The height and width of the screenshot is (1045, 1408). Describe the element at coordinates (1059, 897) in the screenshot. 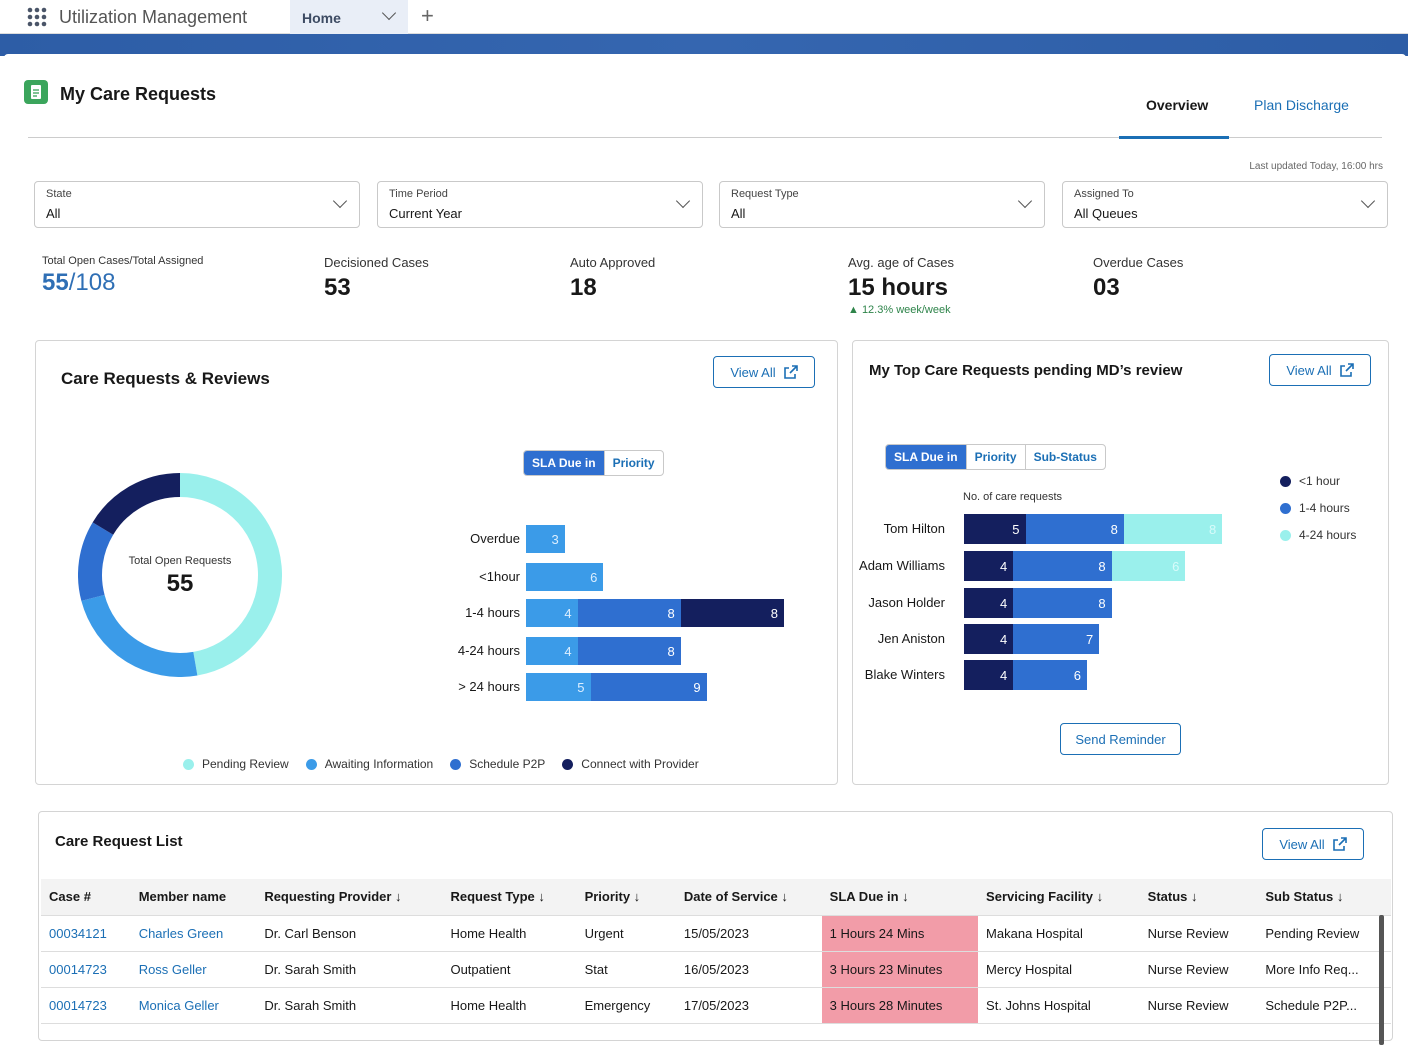

I see `column-header: Servicing Facility ↓` at that location.